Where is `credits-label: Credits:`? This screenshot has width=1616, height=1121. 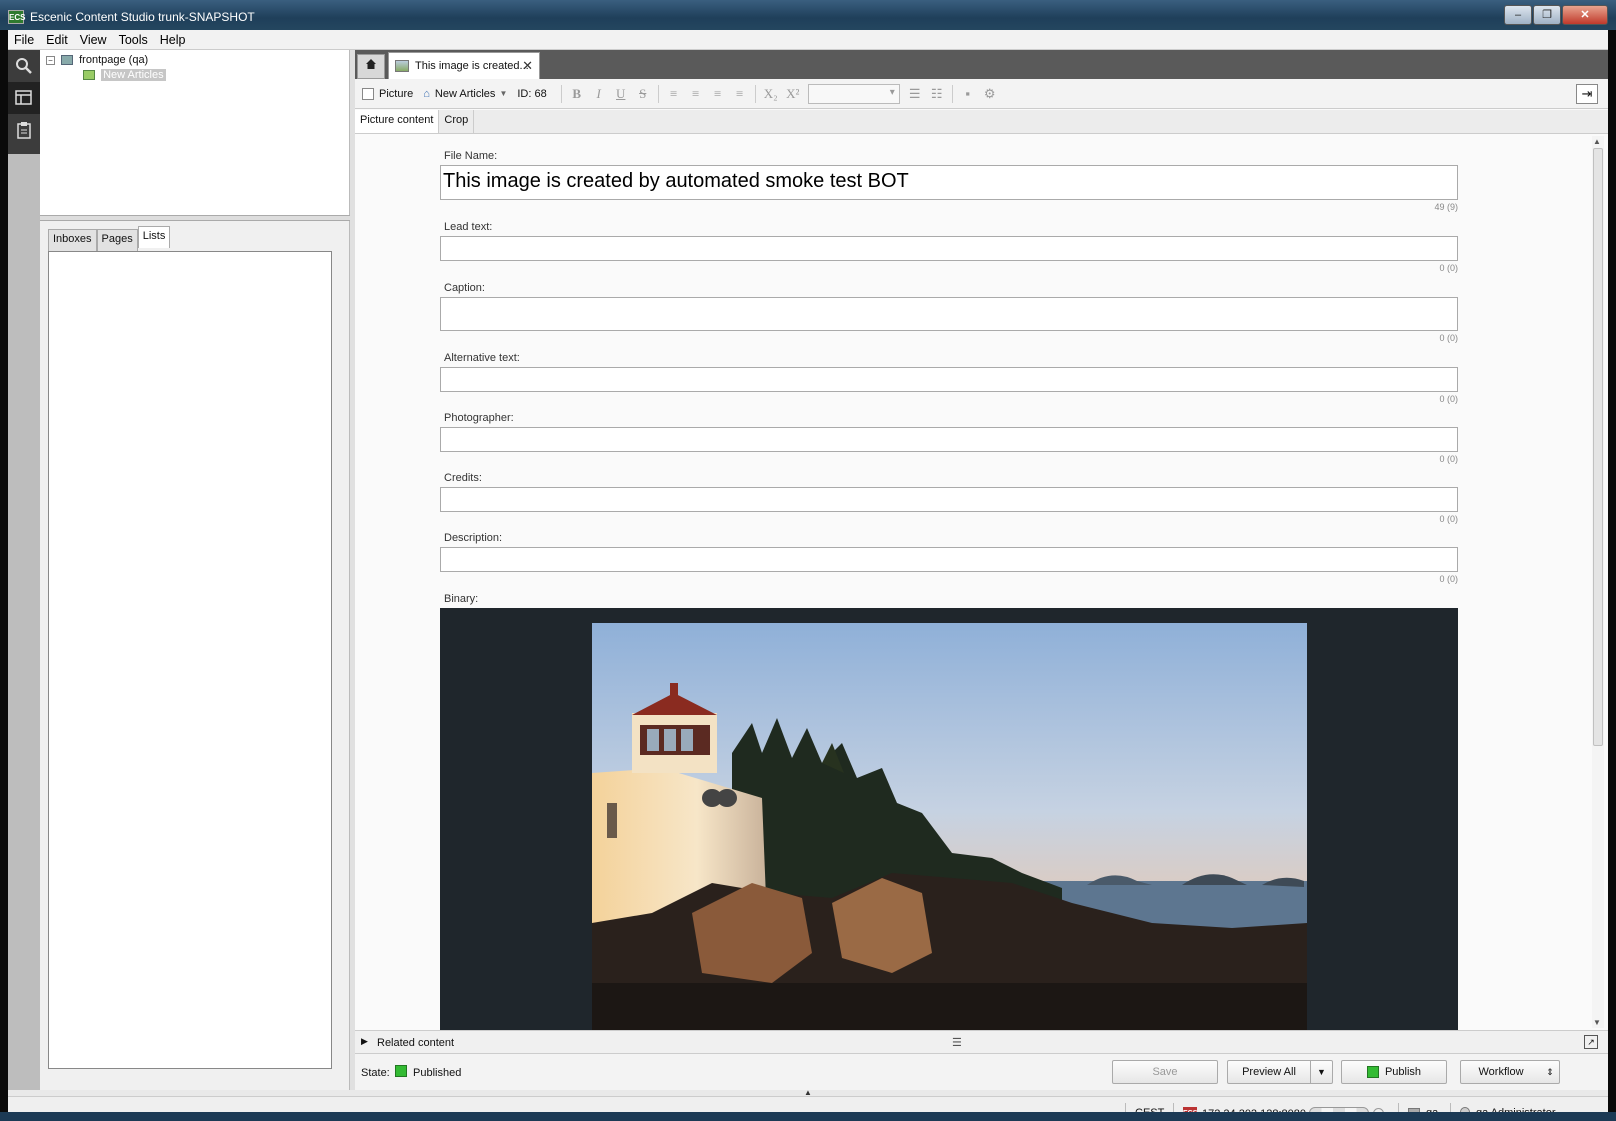
credits-label: Credits: is located at coordinates (463, 478).